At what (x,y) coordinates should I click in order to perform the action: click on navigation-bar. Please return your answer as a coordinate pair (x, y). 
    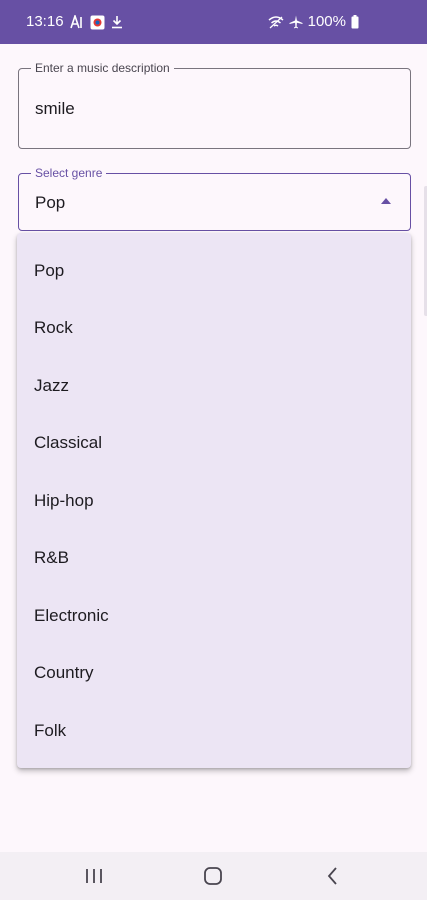
    Looking at the image, I should click on (213, 876).